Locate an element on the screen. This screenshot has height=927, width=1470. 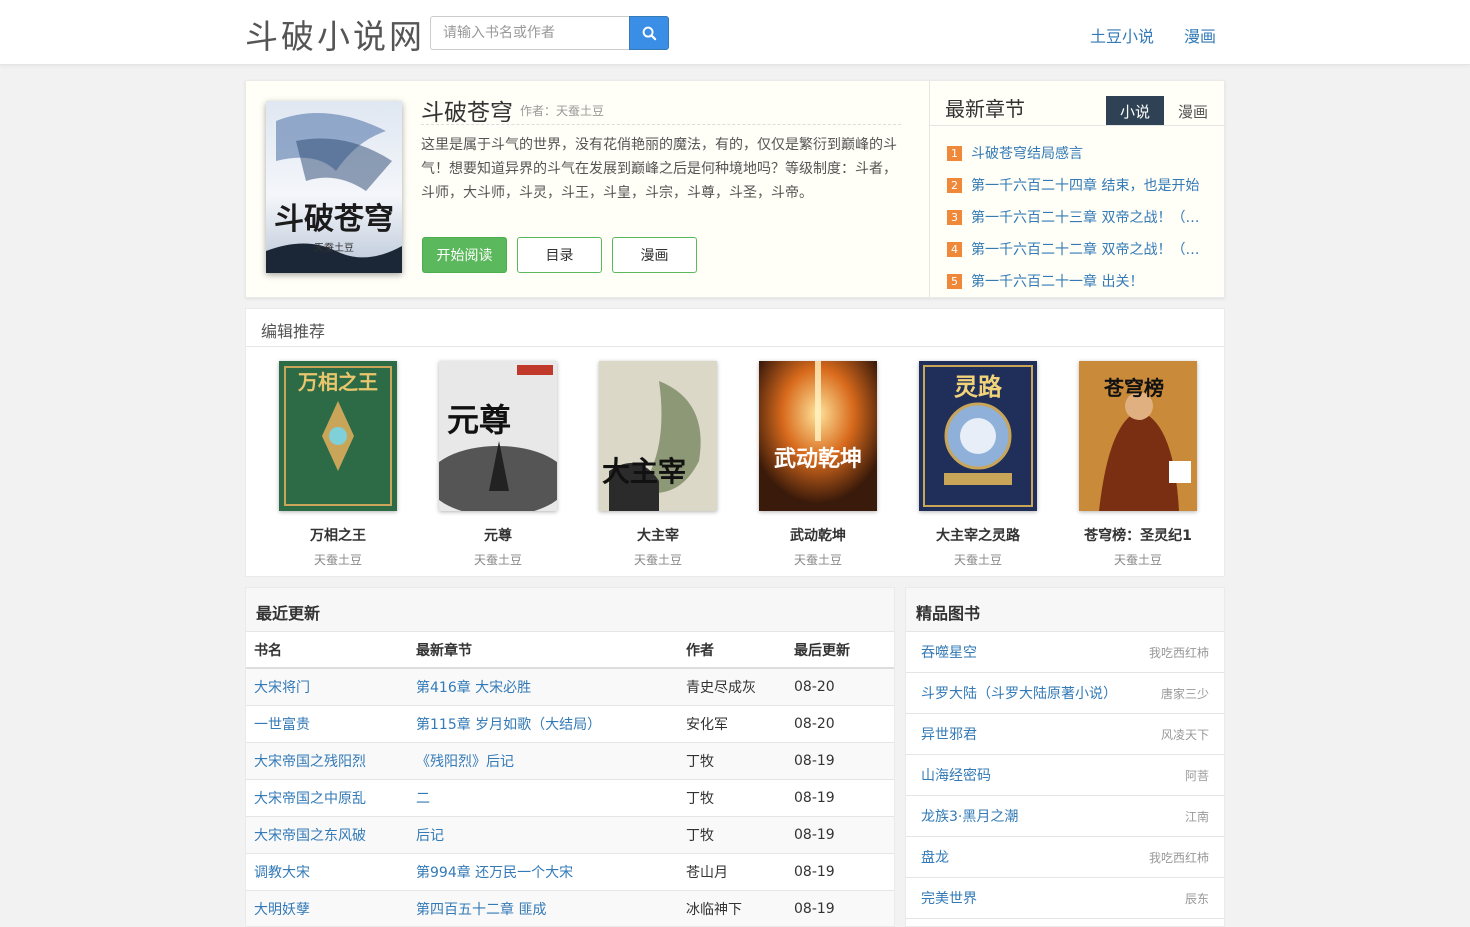
book-name-link: 大宋帝国之东风破 is located at coordinates (310, 836).